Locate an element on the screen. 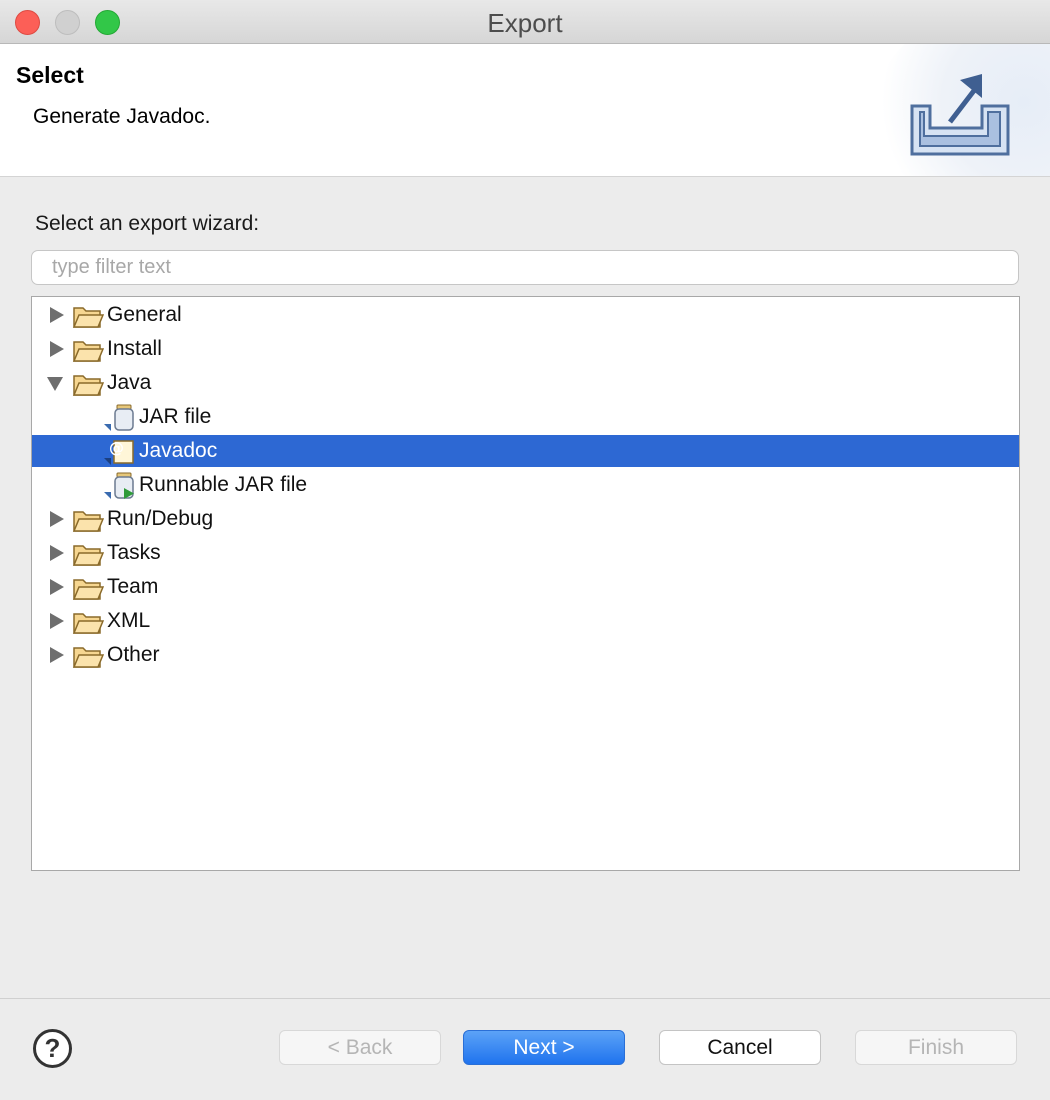  tree-item-label: Java is located at coordinates (129, 382).